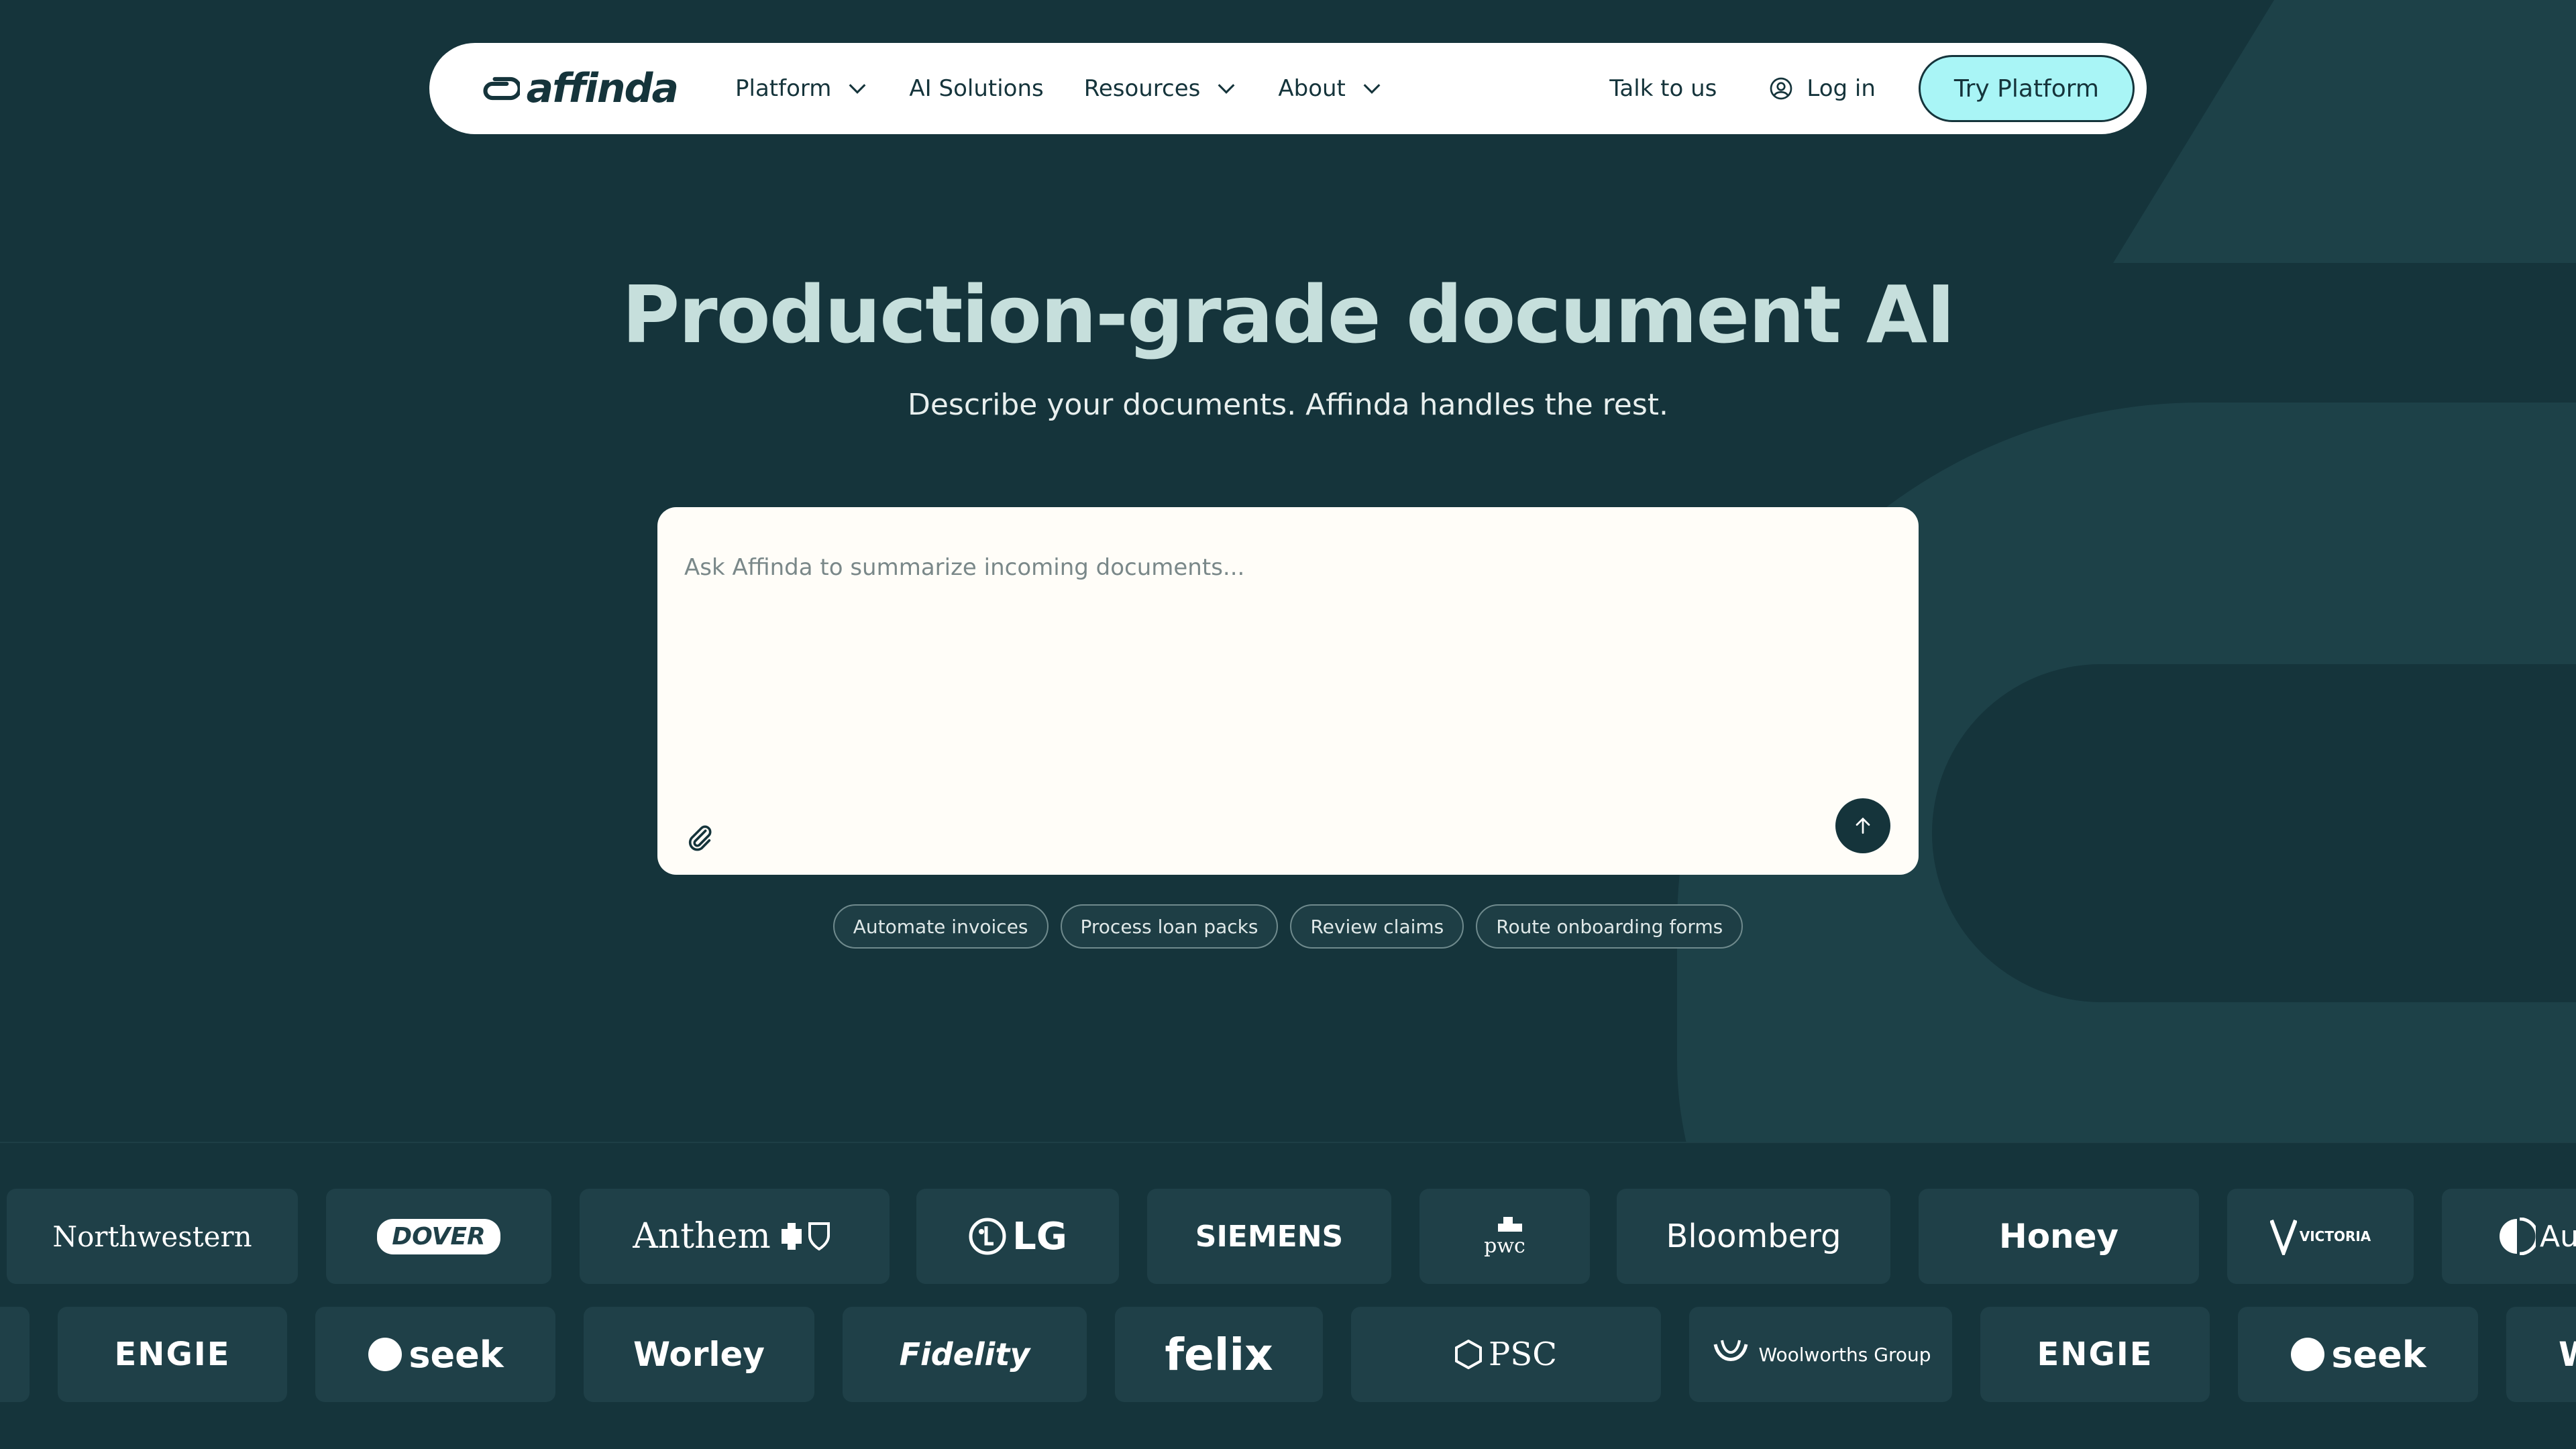 The width and height of the screenshot is (2576, 1449). I want to click on nav-item-platform: Platform, so click(802, 88).